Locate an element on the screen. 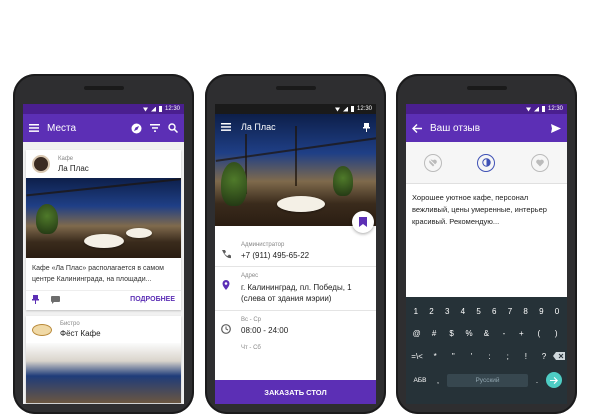 The width and height of the screenshot is (600, 414). card-actions: ПОДРОБНЕЕ is located at coordinates (103, 300).